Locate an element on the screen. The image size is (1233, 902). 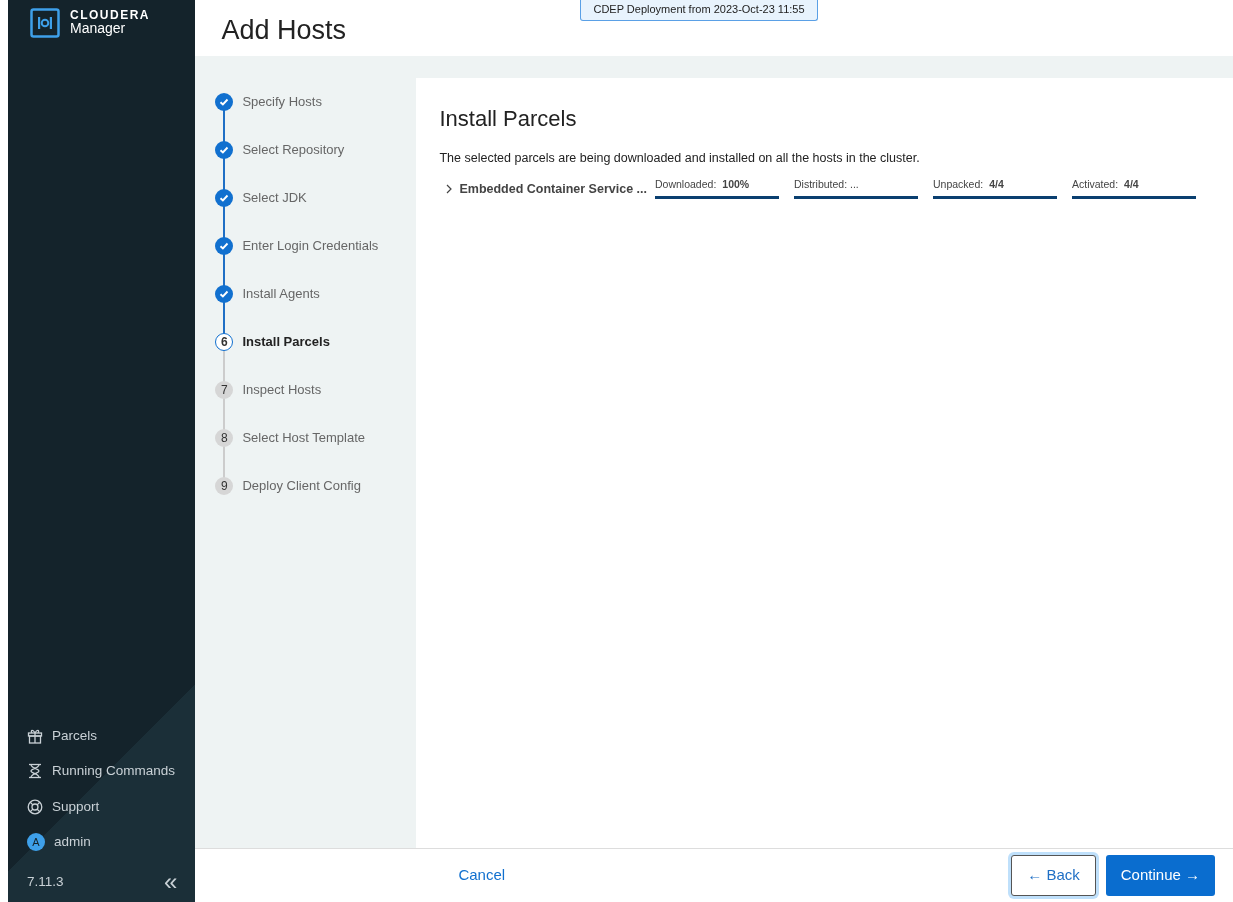
step-label: Specify Hosts is located at coordinates (282, 102).